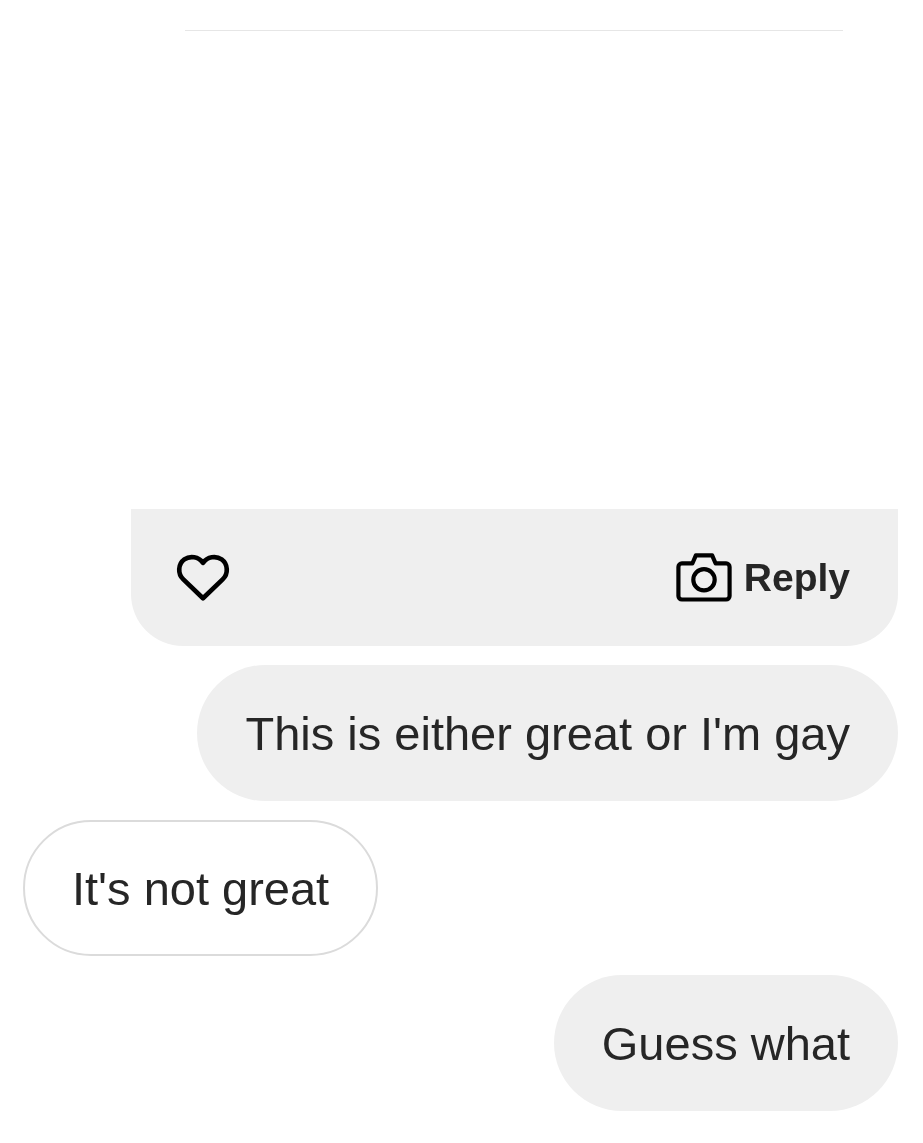 Image resolution: width=923 pixels, height=1143 pixels. What do you see at coordinates (203, 577) in the screenshot?
I see `heart-icon` at bounding box center [203, 577].